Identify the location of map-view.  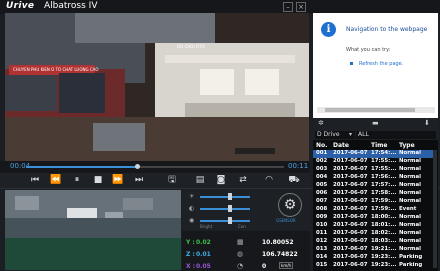
(93, 230).